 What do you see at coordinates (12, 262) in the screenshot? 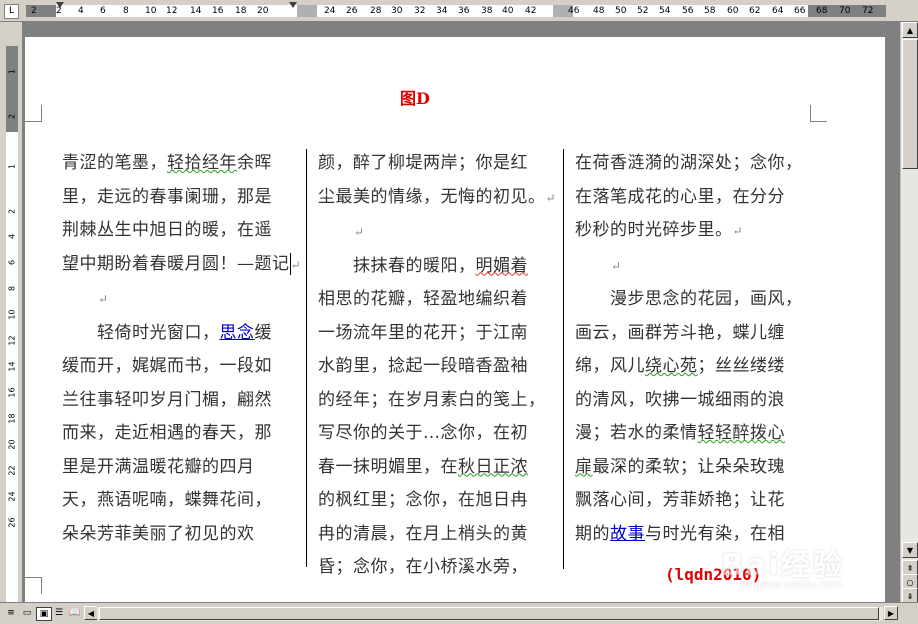
I see `left-ruler-tick-label: 6` at bounding box center [12, 262].